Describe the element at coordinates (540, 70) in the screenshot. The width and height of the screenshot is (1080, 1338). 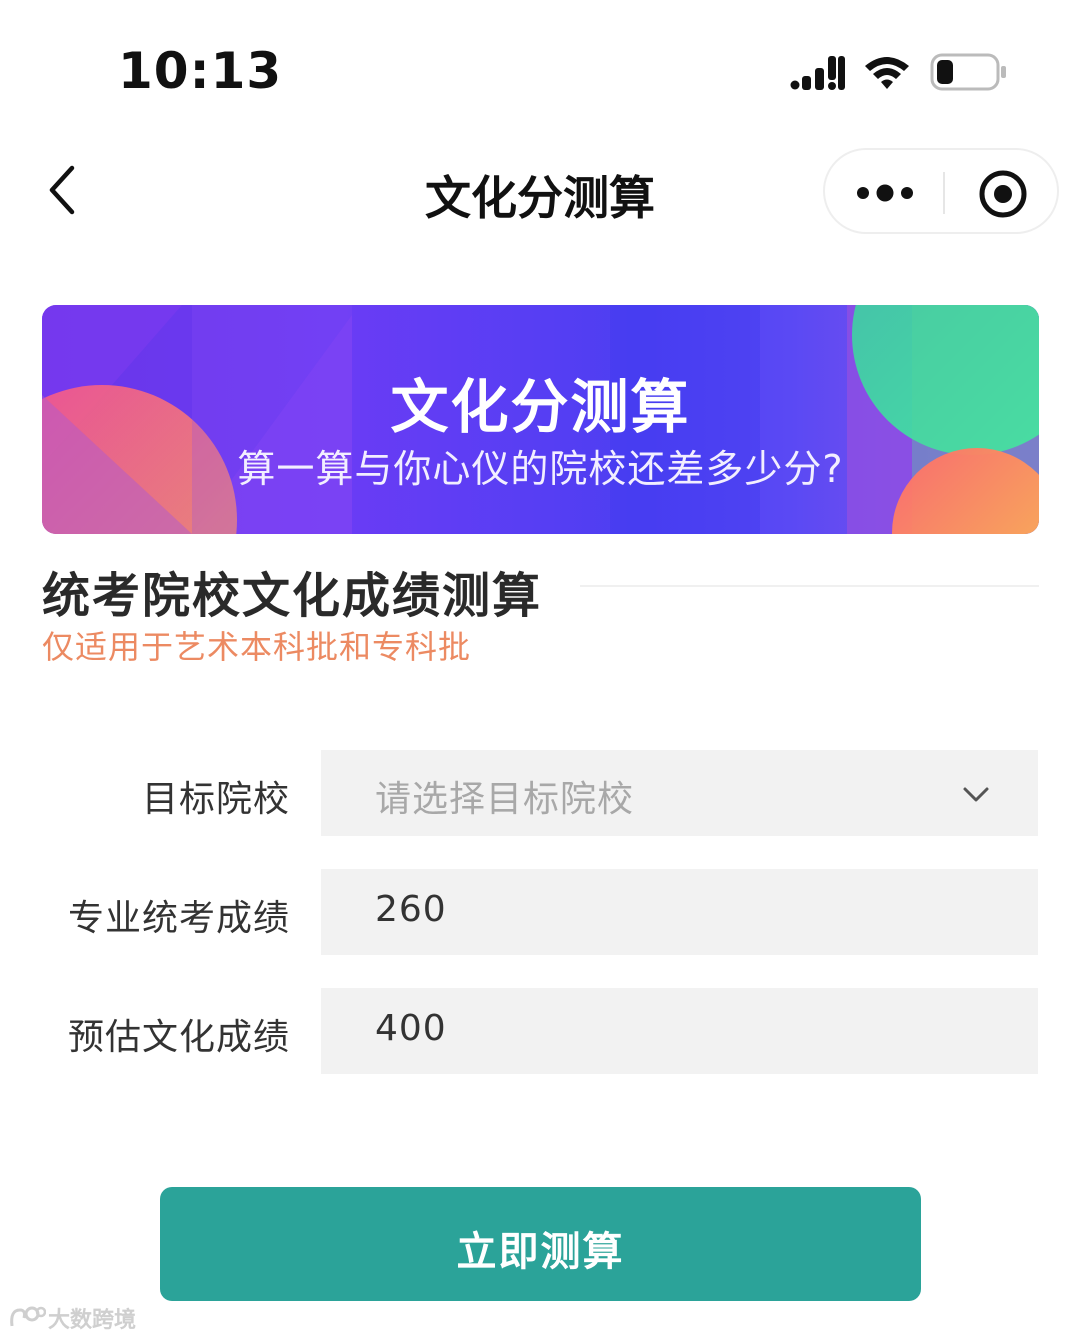
I see `status-bar: 10:13` at that location.